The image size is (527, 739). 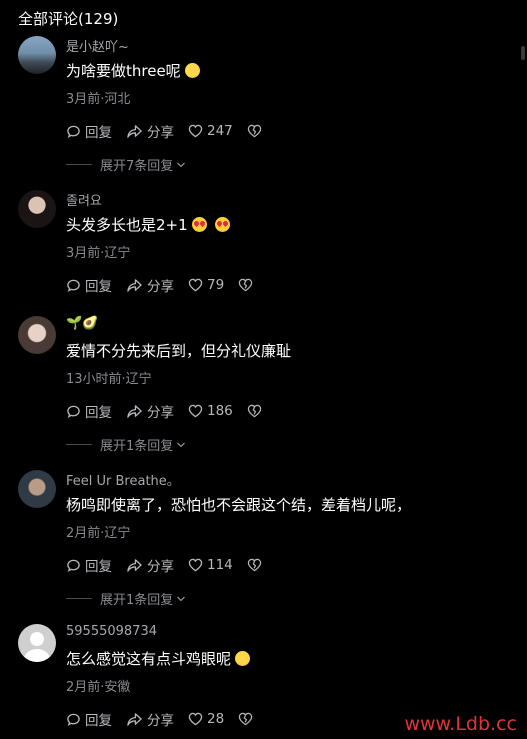 What do you see at coordinates (109, 379) in the screenshot?
I see `comment-meta: 13小时前·辽宁` at bounding box center [109, 379].